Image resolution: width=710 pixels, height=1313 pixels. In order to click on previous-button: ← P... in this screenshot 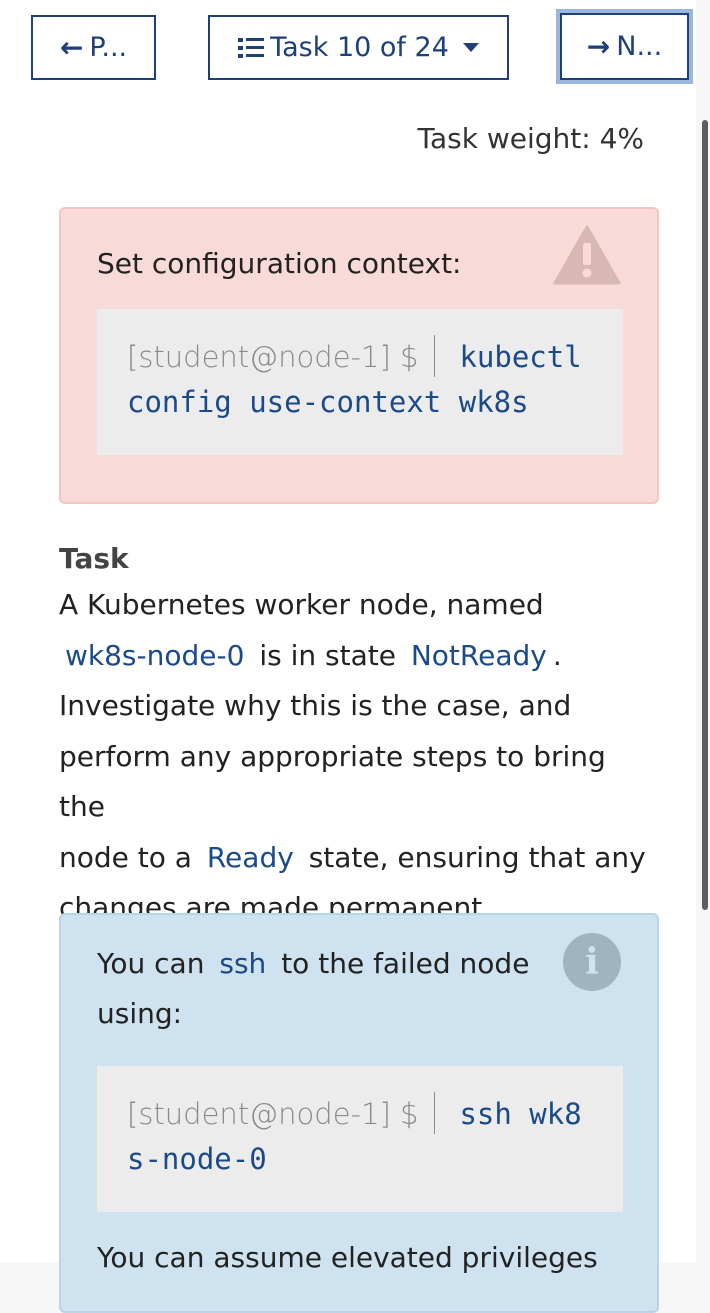, I will do `click(93, 47)`.